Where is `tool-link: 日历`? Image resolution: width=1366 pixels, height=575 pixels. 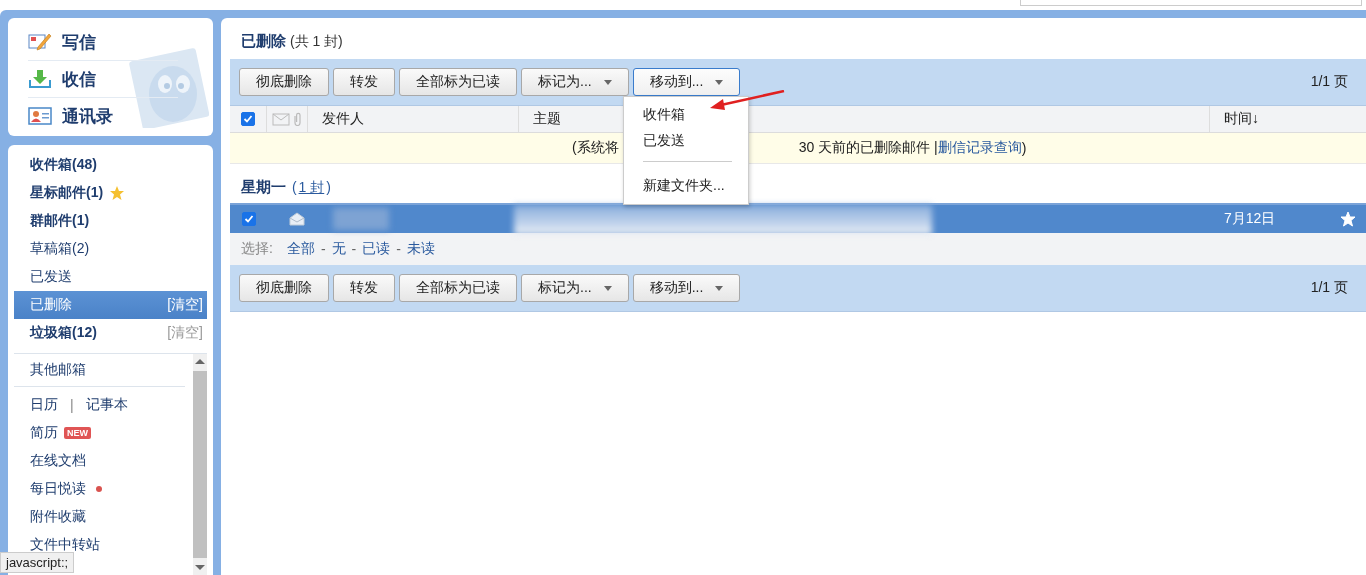 tool-link: 日历 is located at coordinates (44, 405).